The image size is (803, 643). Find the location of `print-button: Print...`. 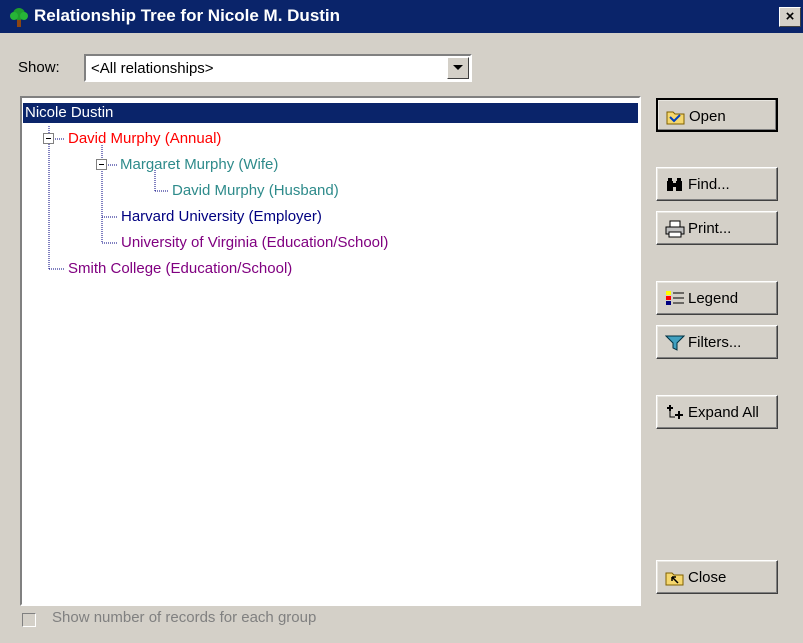

print-button: Print... is located at coordinates (717, 228).